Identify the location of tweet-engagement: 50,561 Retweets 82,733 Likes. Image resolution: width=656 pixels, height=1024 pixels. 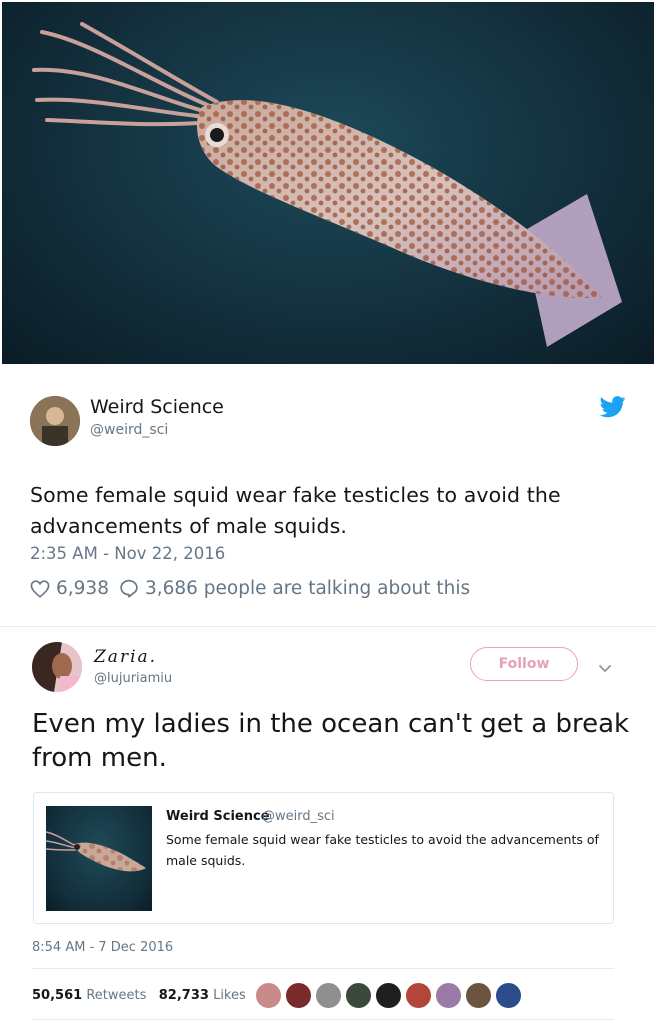
(139, 995).